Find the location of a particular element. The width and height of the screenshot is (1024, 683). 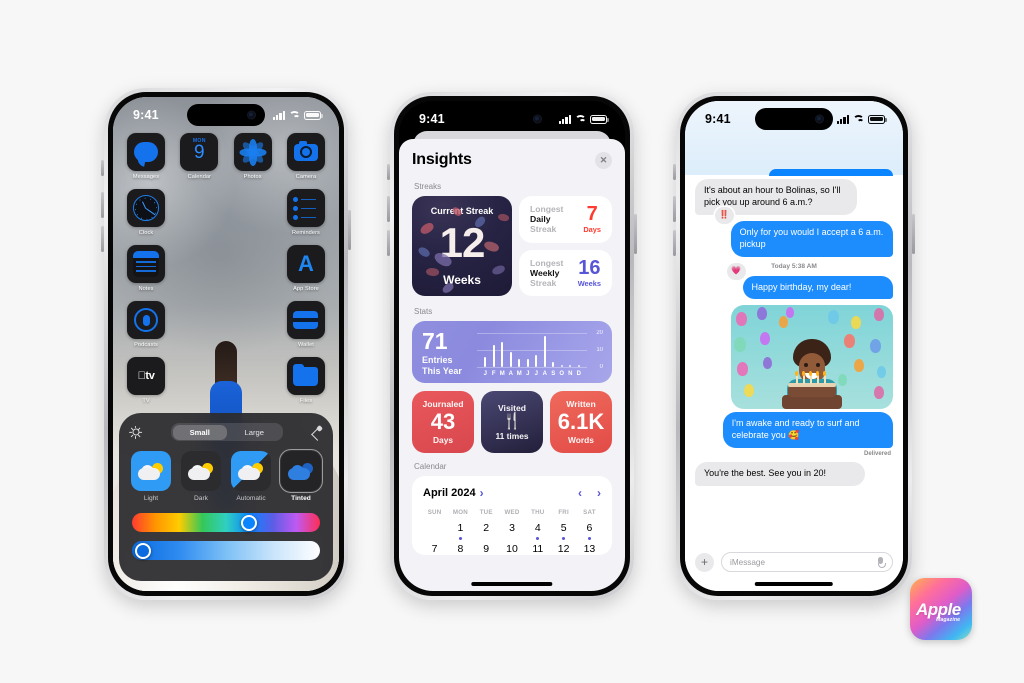

app-wallet: Wallet is located at coordinates (305, 324).